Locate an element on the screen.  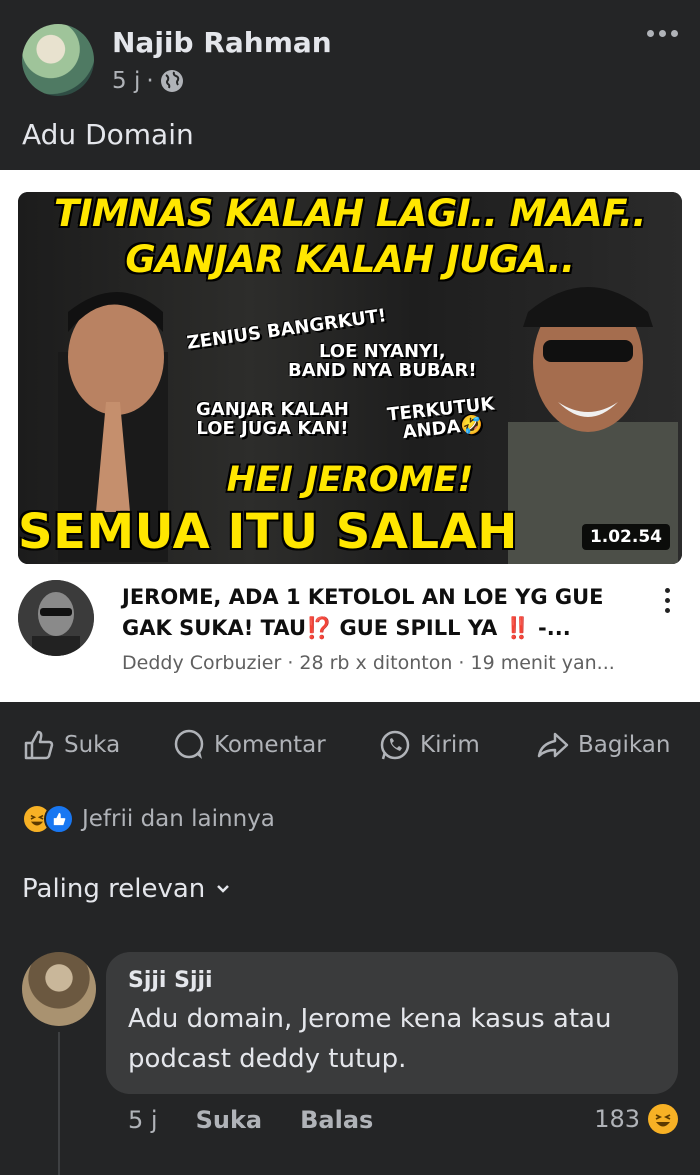
post-meta: 5 j · is located at coordinates (148, 81).